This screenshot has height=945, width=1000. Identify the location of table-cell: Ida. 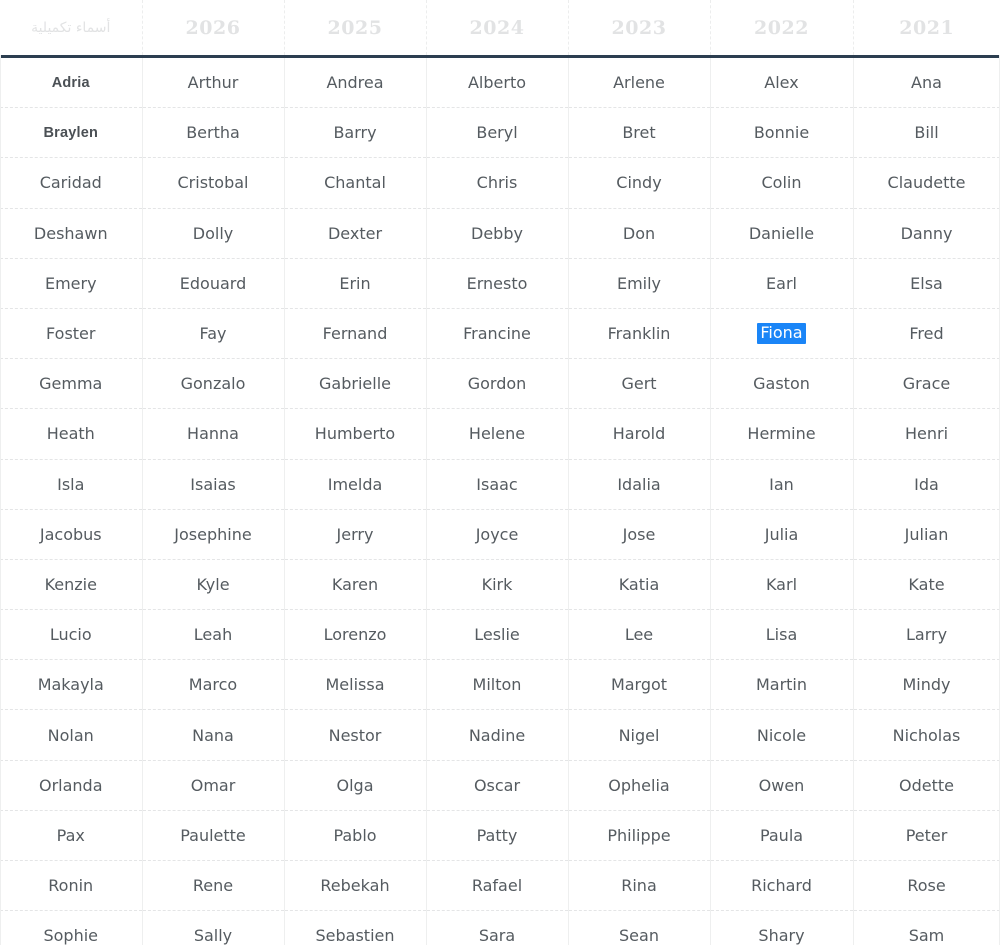
(926, 484).